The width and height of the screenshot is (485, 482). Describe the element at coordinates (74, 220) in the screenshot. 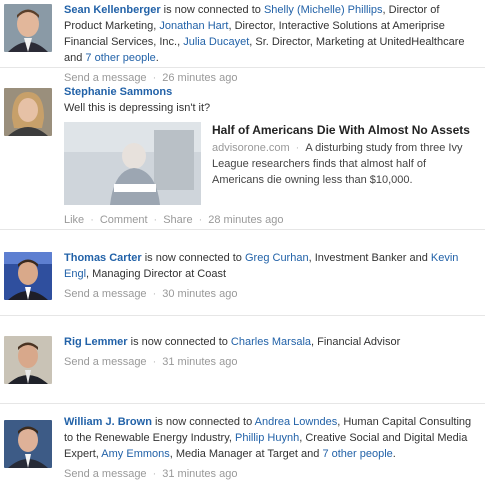

I see `like-button: Like` at that location.